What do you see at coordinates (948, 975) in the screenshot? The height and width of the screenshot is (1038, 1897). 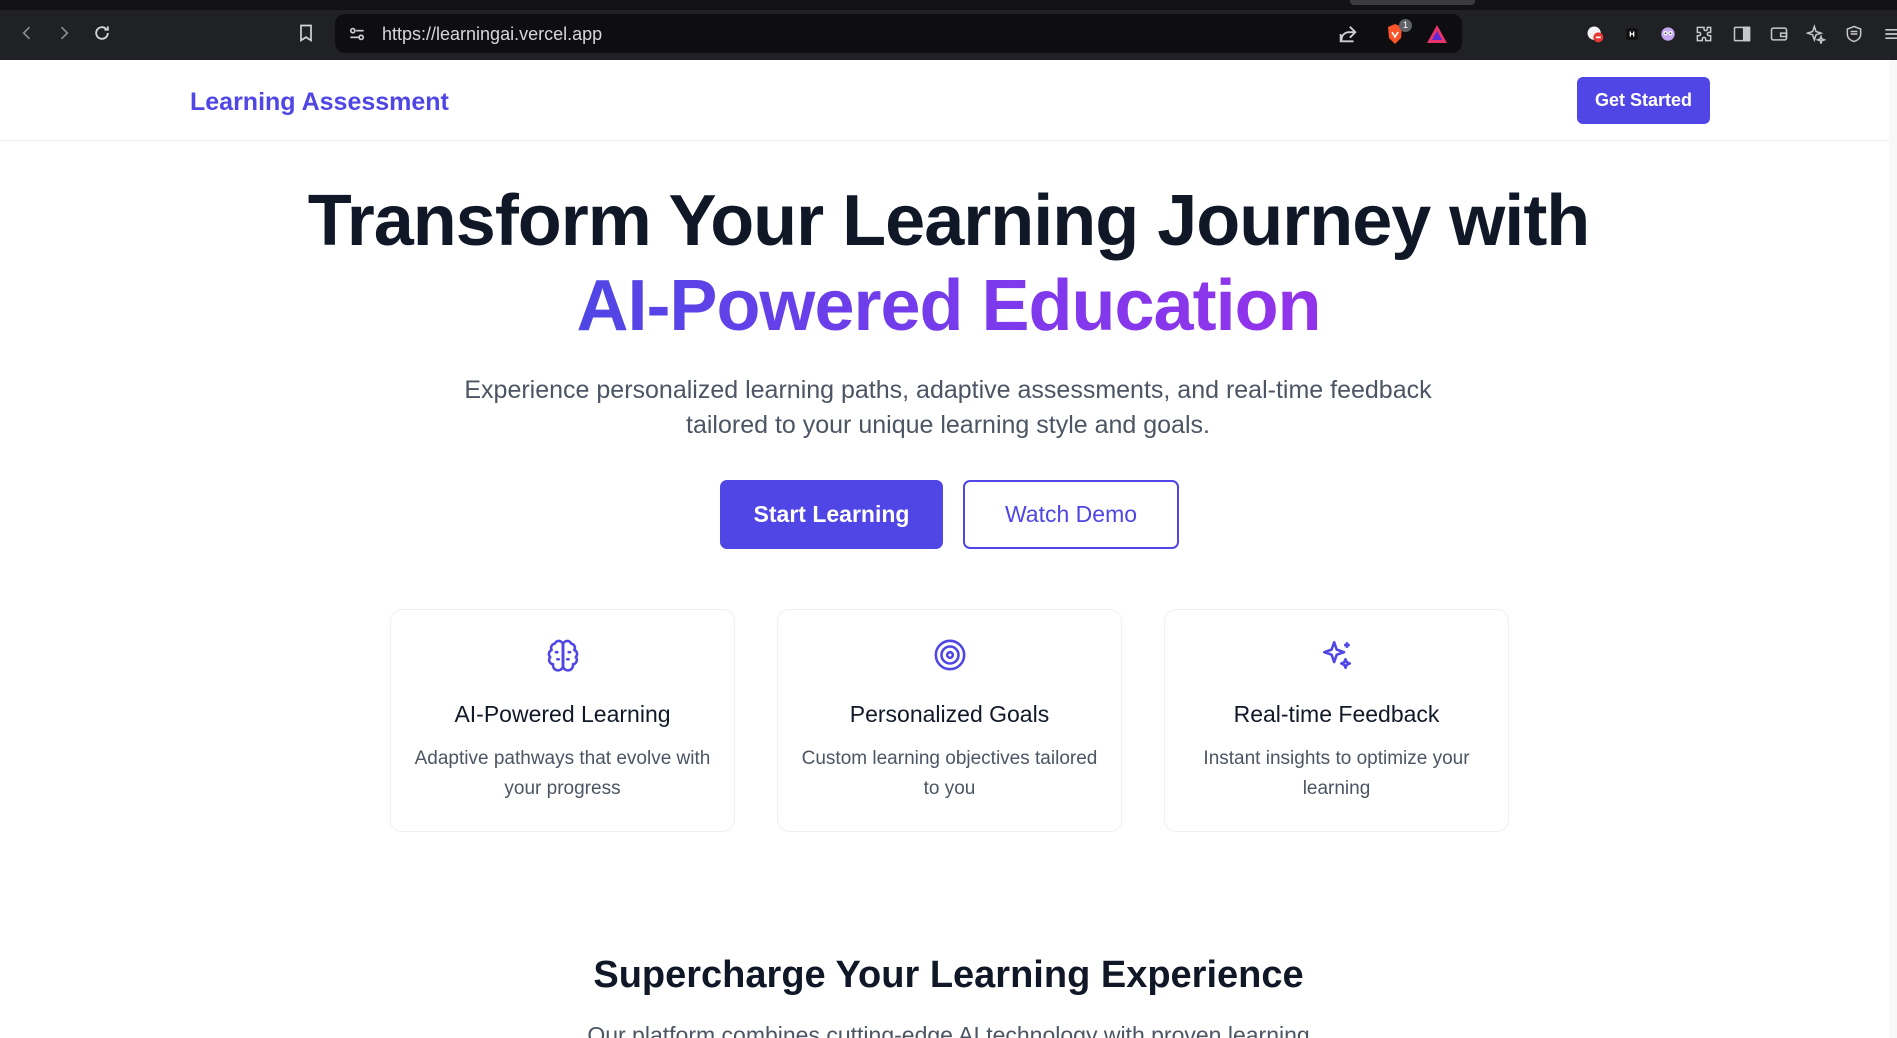 I see `section-title: Supercharge Your Learning Experience` at bounding box center [948, 975].